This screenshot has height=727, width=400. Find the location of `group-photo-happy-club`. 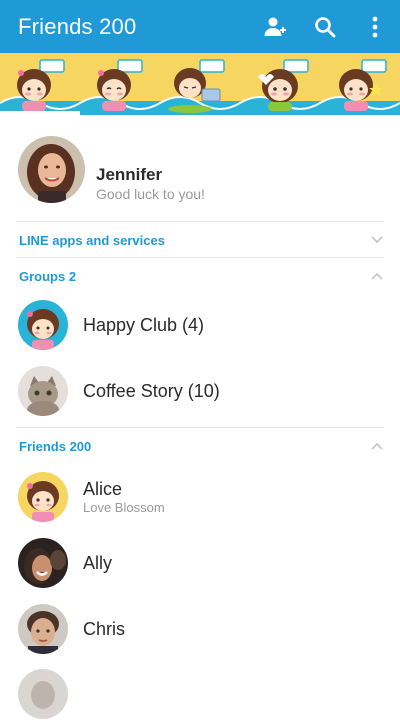

group-photo-happy-club is located at coordinates (43, 325).